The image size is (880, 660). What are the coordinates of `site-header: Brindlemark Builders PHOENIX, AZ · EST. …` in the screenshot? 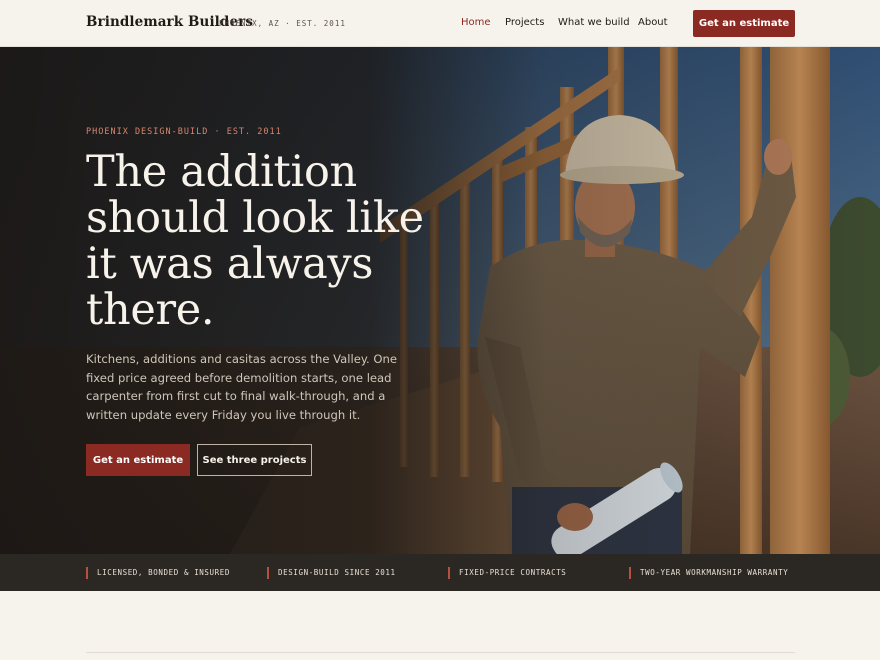 It's located at (440, 23).